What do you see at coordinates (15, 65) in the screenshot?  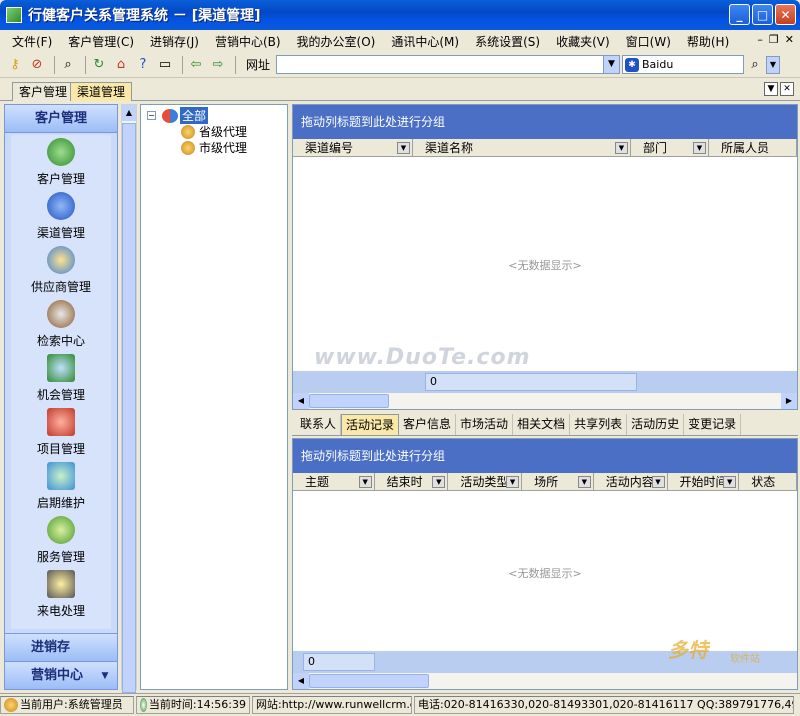 I see `key-icon: ⚷` at bounding box center [15, 65].